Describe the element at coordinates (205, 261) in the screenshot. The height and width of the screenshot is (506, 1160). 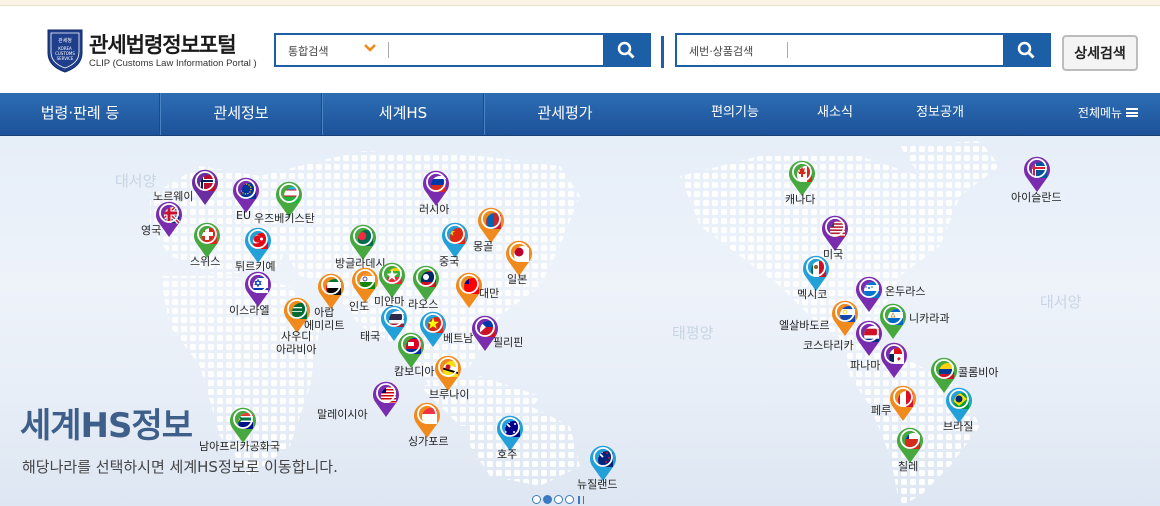
I see `country-label: 스위스` at that location.